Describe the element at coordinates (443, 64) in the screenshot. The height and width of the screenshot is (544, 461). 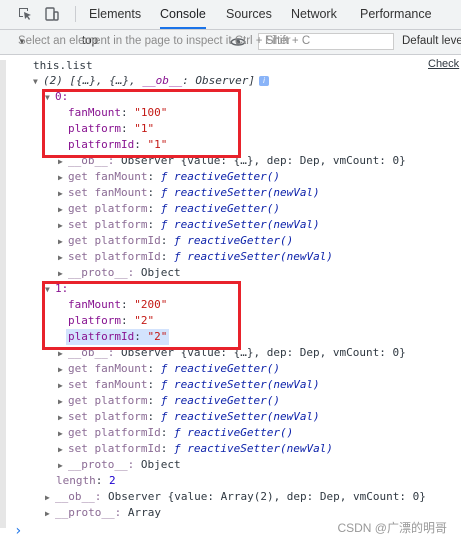
I see `check-link: Check` at that location.